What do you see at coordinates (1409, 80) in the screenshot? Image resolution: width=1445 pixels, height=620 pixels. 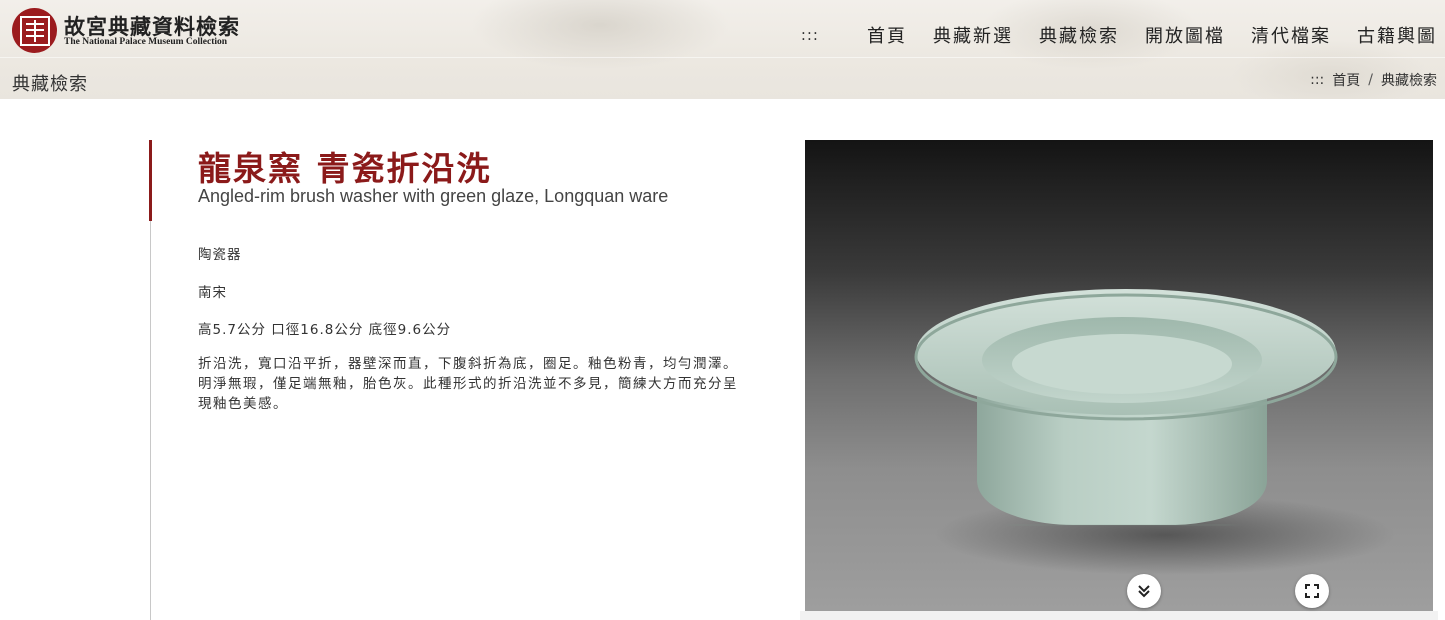 I see `breadcrumb-current: 典藏檢索` at bounding box center [1409, 80].